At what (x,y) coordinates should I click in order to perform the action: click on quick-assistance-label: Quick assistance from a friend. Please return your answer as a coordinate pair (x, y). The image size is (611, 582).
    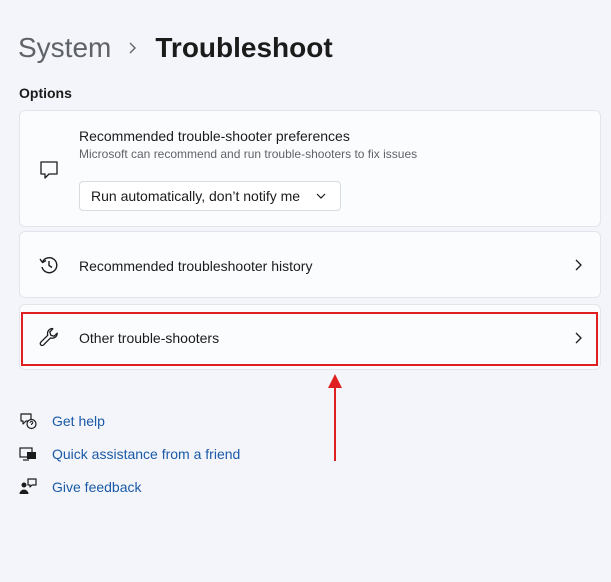
    Looking at the image, I should click on (146, 453).